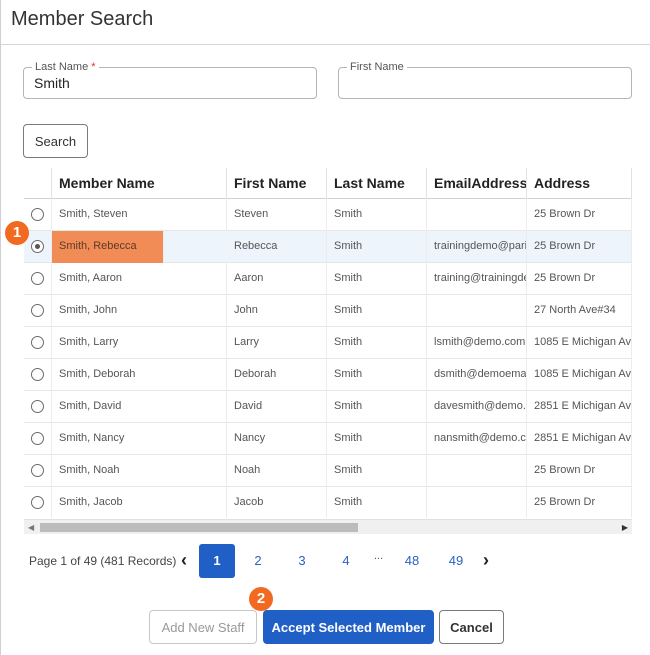  Describe the element at coordinates (471, 627) in the screenshot. I see `cancel-button: Cancel` at that location.